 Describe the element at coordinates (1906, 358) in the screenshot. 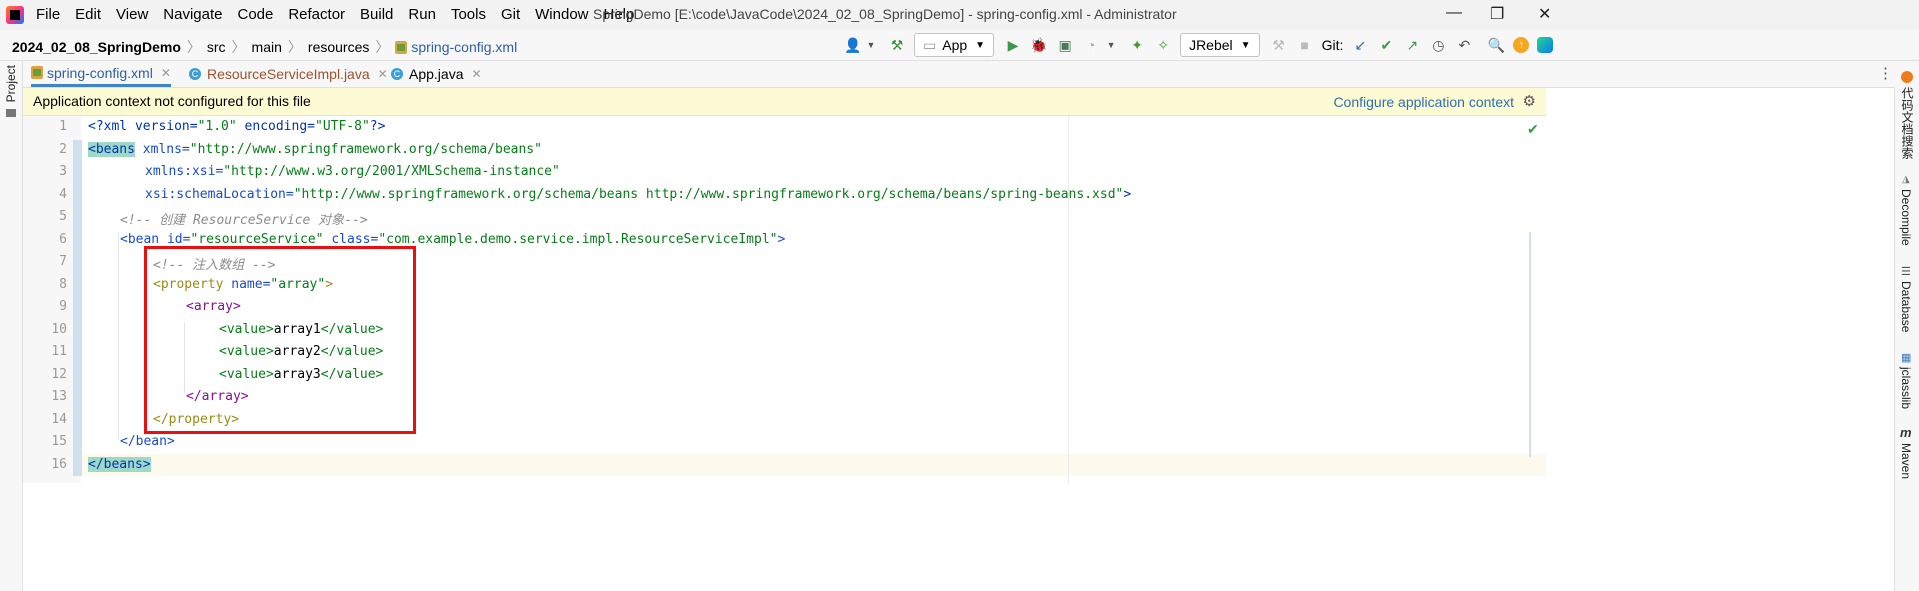

I see `jclasslib-icon: ▦` at that location.